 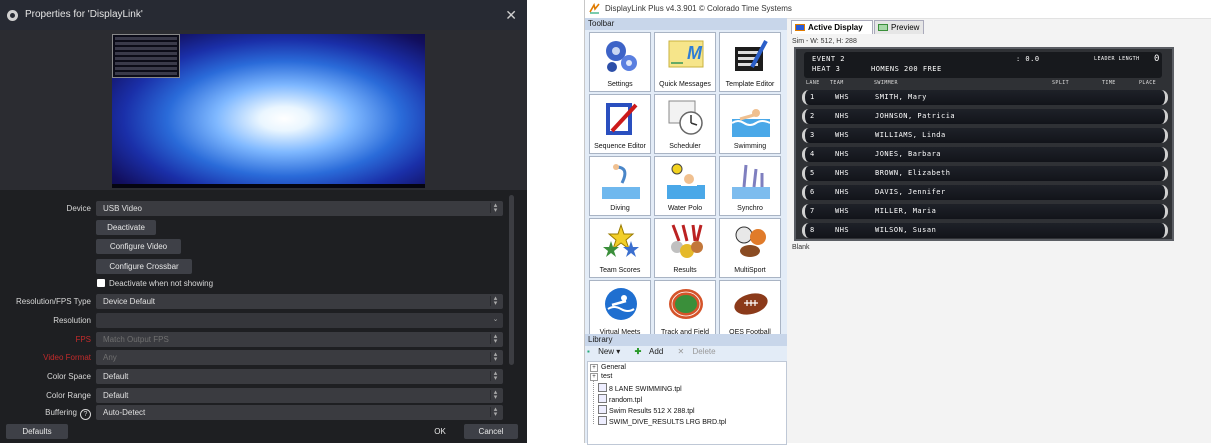 I want to click on water-polo-tool: Water Polo, so click(x=685, y=186).